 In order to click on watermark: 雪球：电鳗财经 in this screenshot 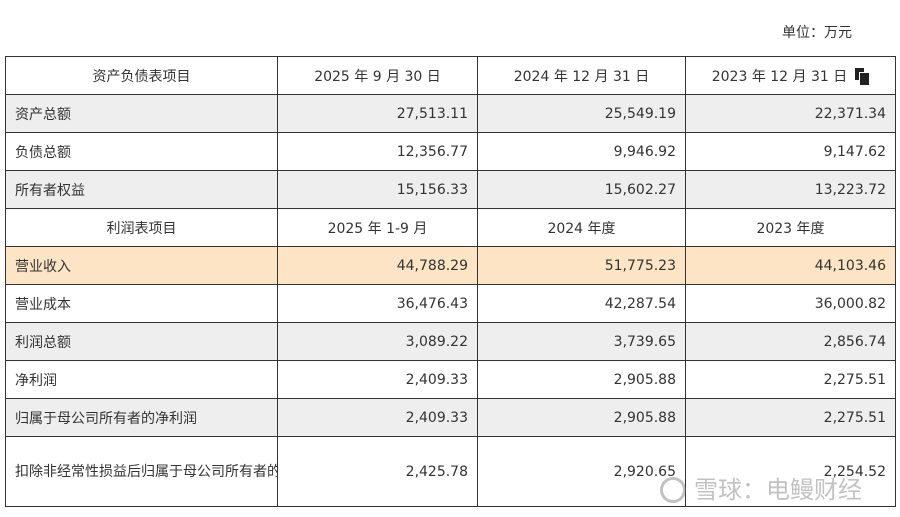, I will do `click(761, 487)`.